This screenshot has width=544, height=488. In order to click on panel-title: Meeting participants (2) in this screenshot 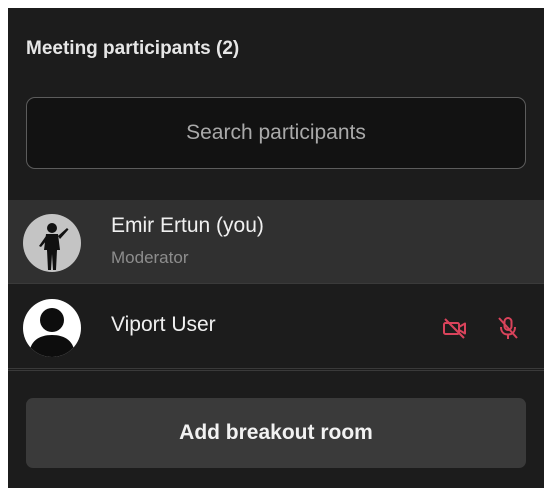, I will do `click(133, 48)`.